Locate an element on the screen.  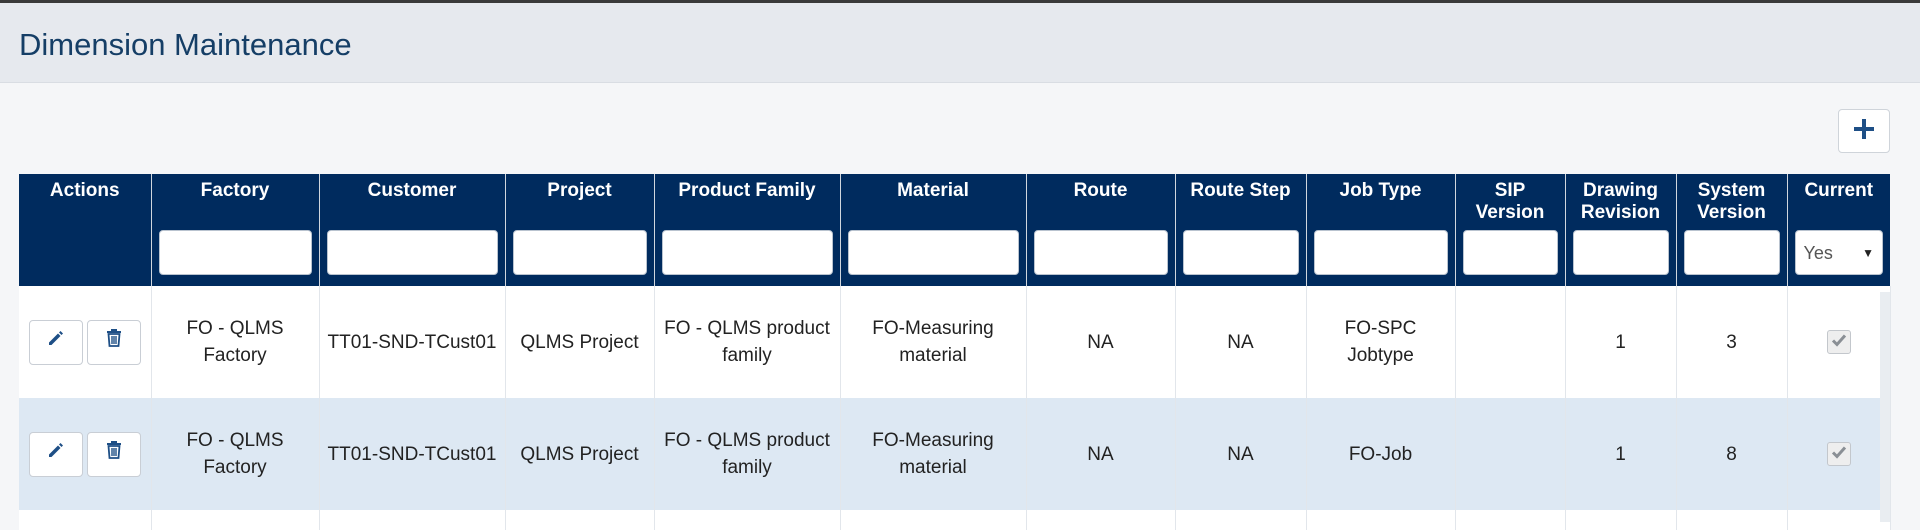
column-header-label: Drawing Revision is located at coordinates (1620, 201).